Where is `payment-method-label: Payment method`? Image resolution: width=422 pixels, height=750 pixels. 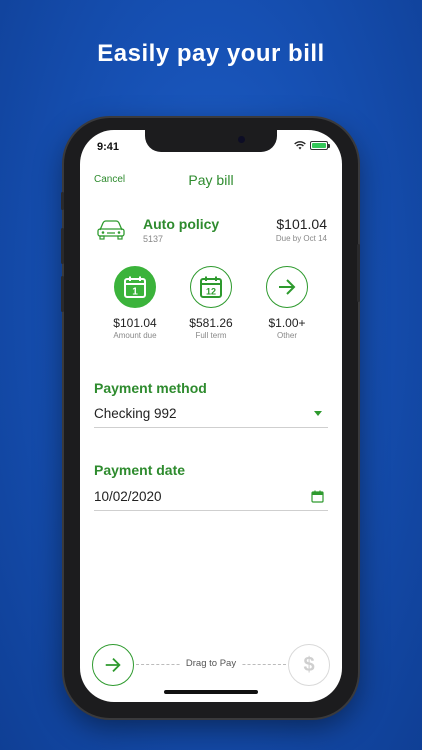 payment-method-label: Payment method is located at coordinates (150, 388).